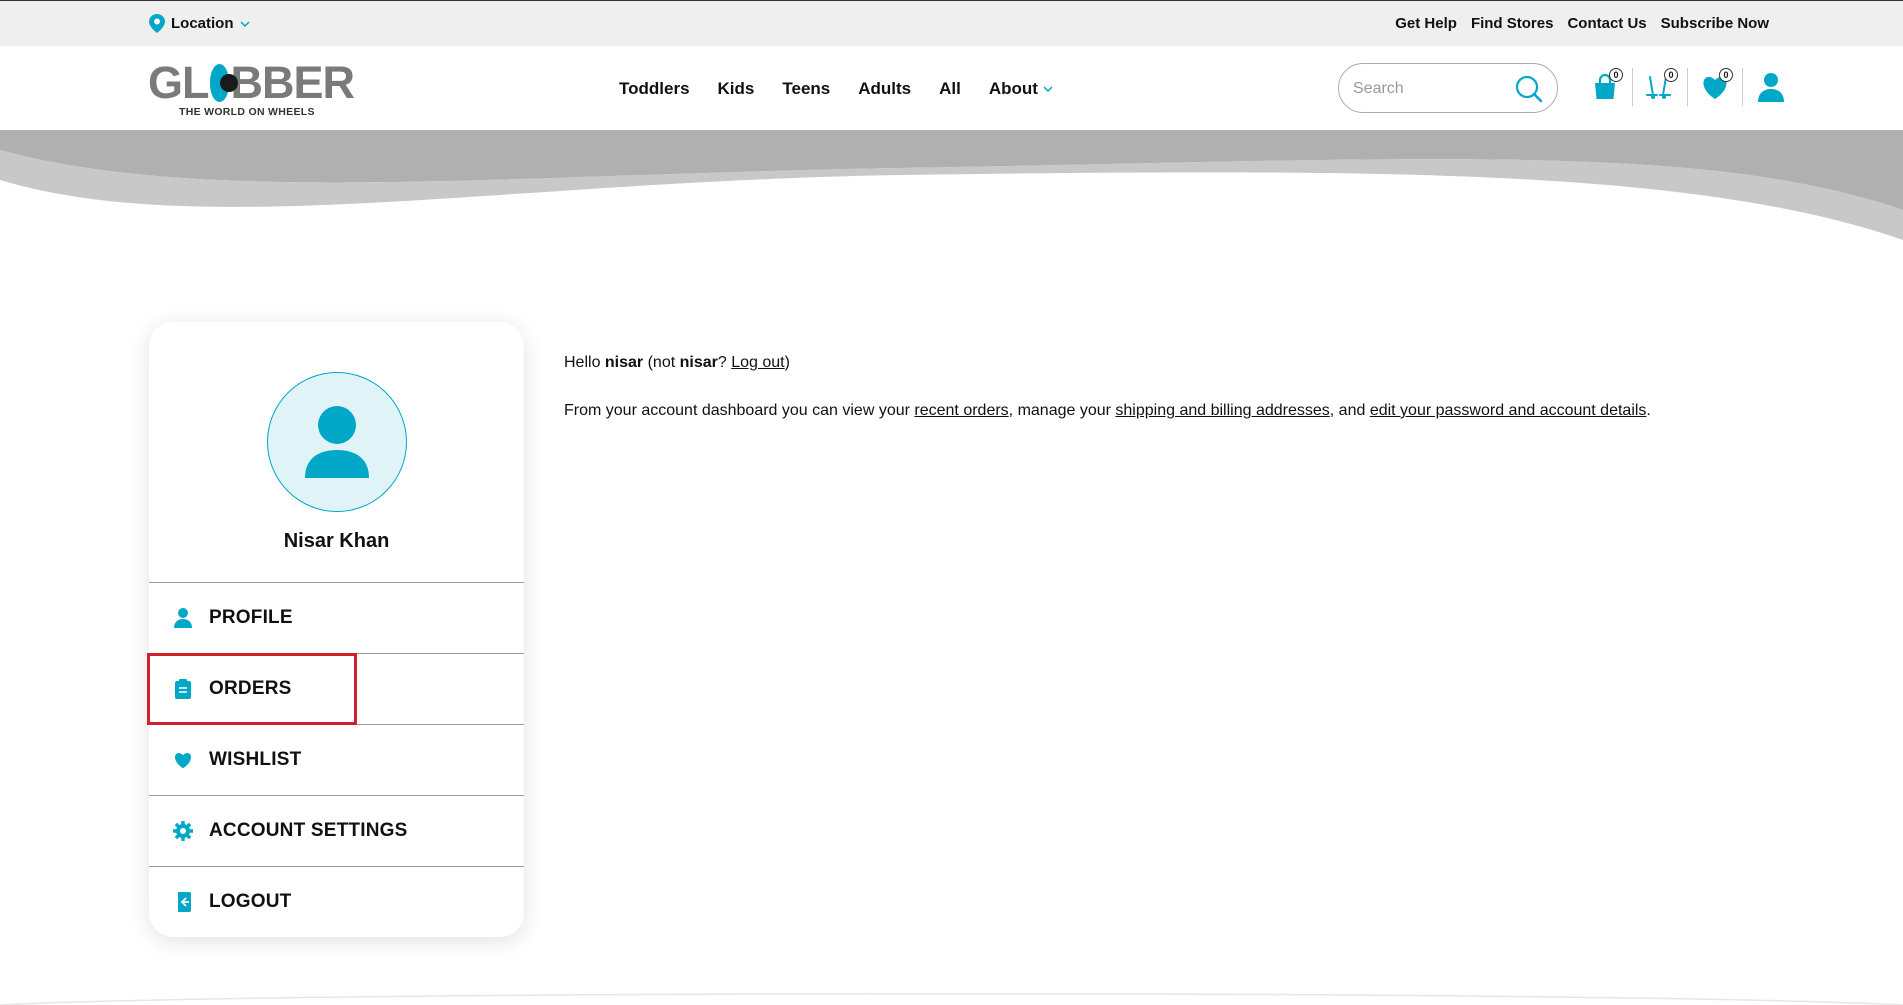 The image size is (1903, 1005). I want to click on user-name: Nisar Khan, so click(336, 541).